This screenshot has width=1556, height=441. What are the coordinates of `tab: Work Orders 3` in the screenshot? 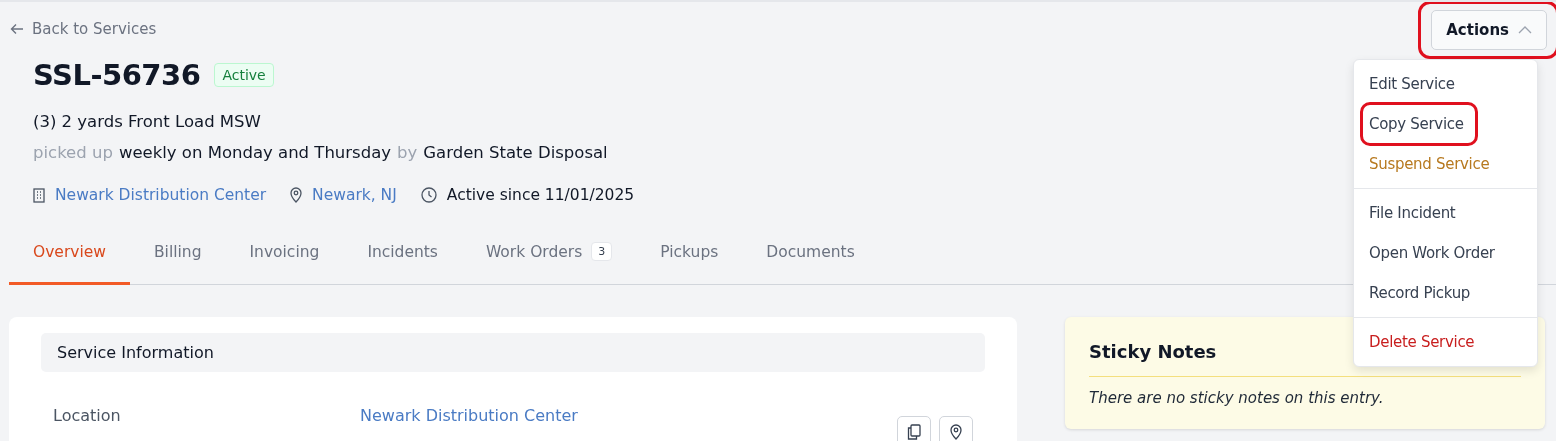 It's located at (549, 253).